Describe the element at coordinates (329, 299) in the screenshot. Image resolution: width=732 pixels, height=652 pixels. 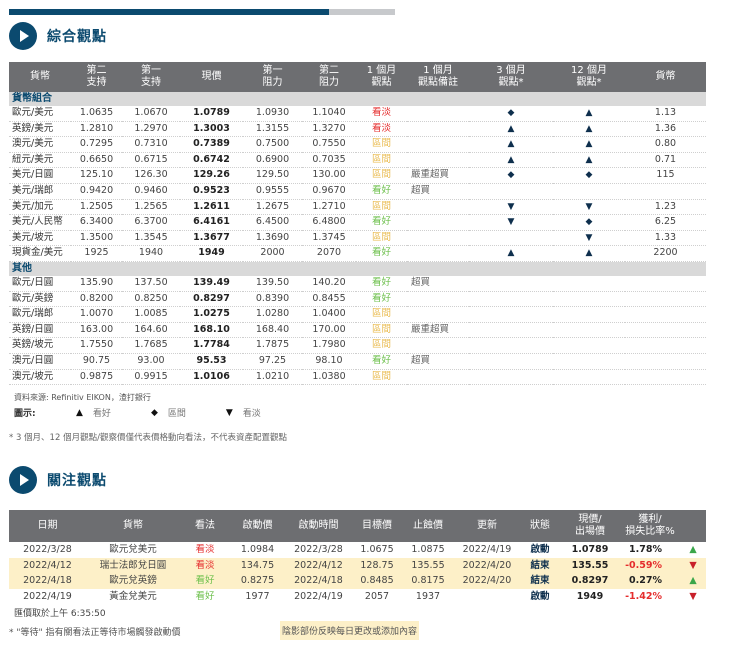
I see `resist2-cell: 0.8455` at that location.